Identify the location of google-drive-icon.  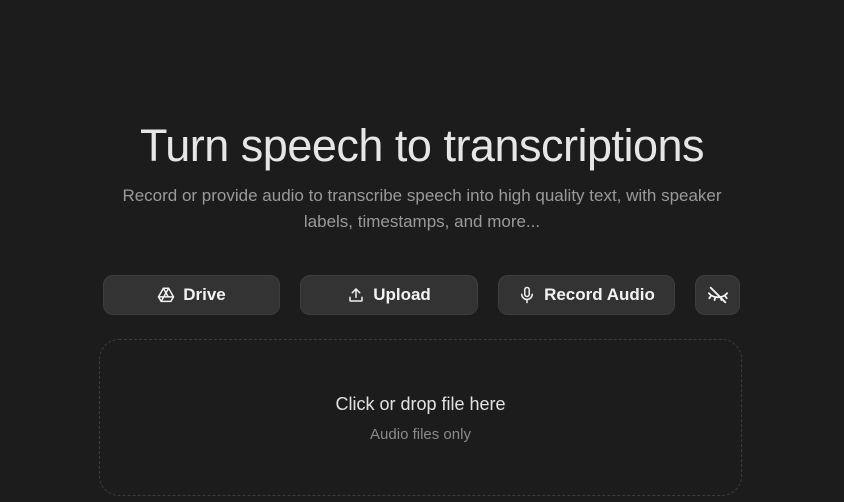
(166, 295).